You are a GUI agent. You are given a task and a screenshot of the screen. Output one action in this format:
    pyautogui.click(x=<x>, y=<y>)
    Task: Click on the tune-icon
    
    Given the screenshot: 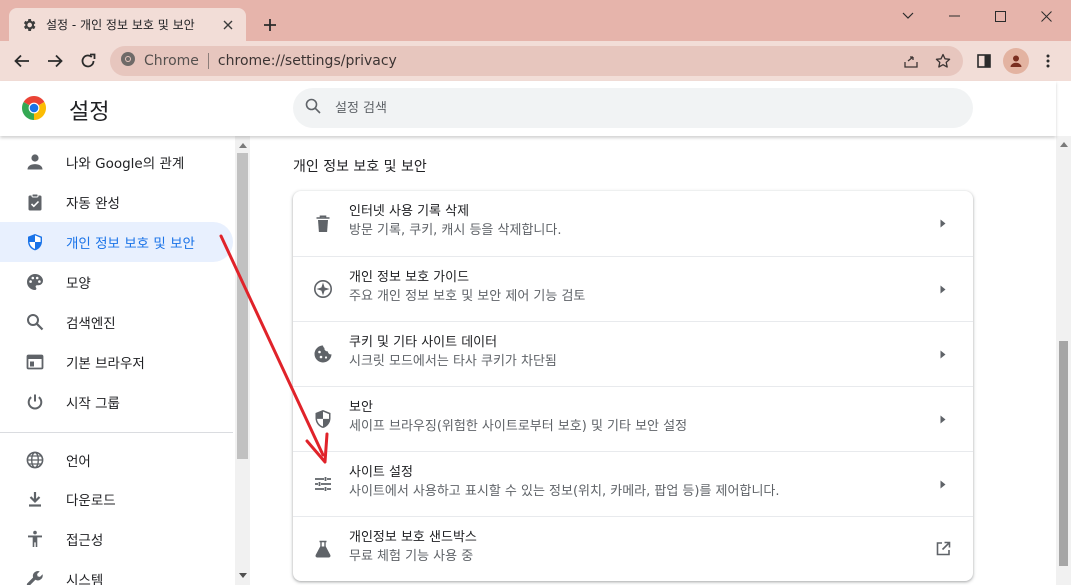 What is the action you would take?
    pyautogui.click(x=323, y=484)
    